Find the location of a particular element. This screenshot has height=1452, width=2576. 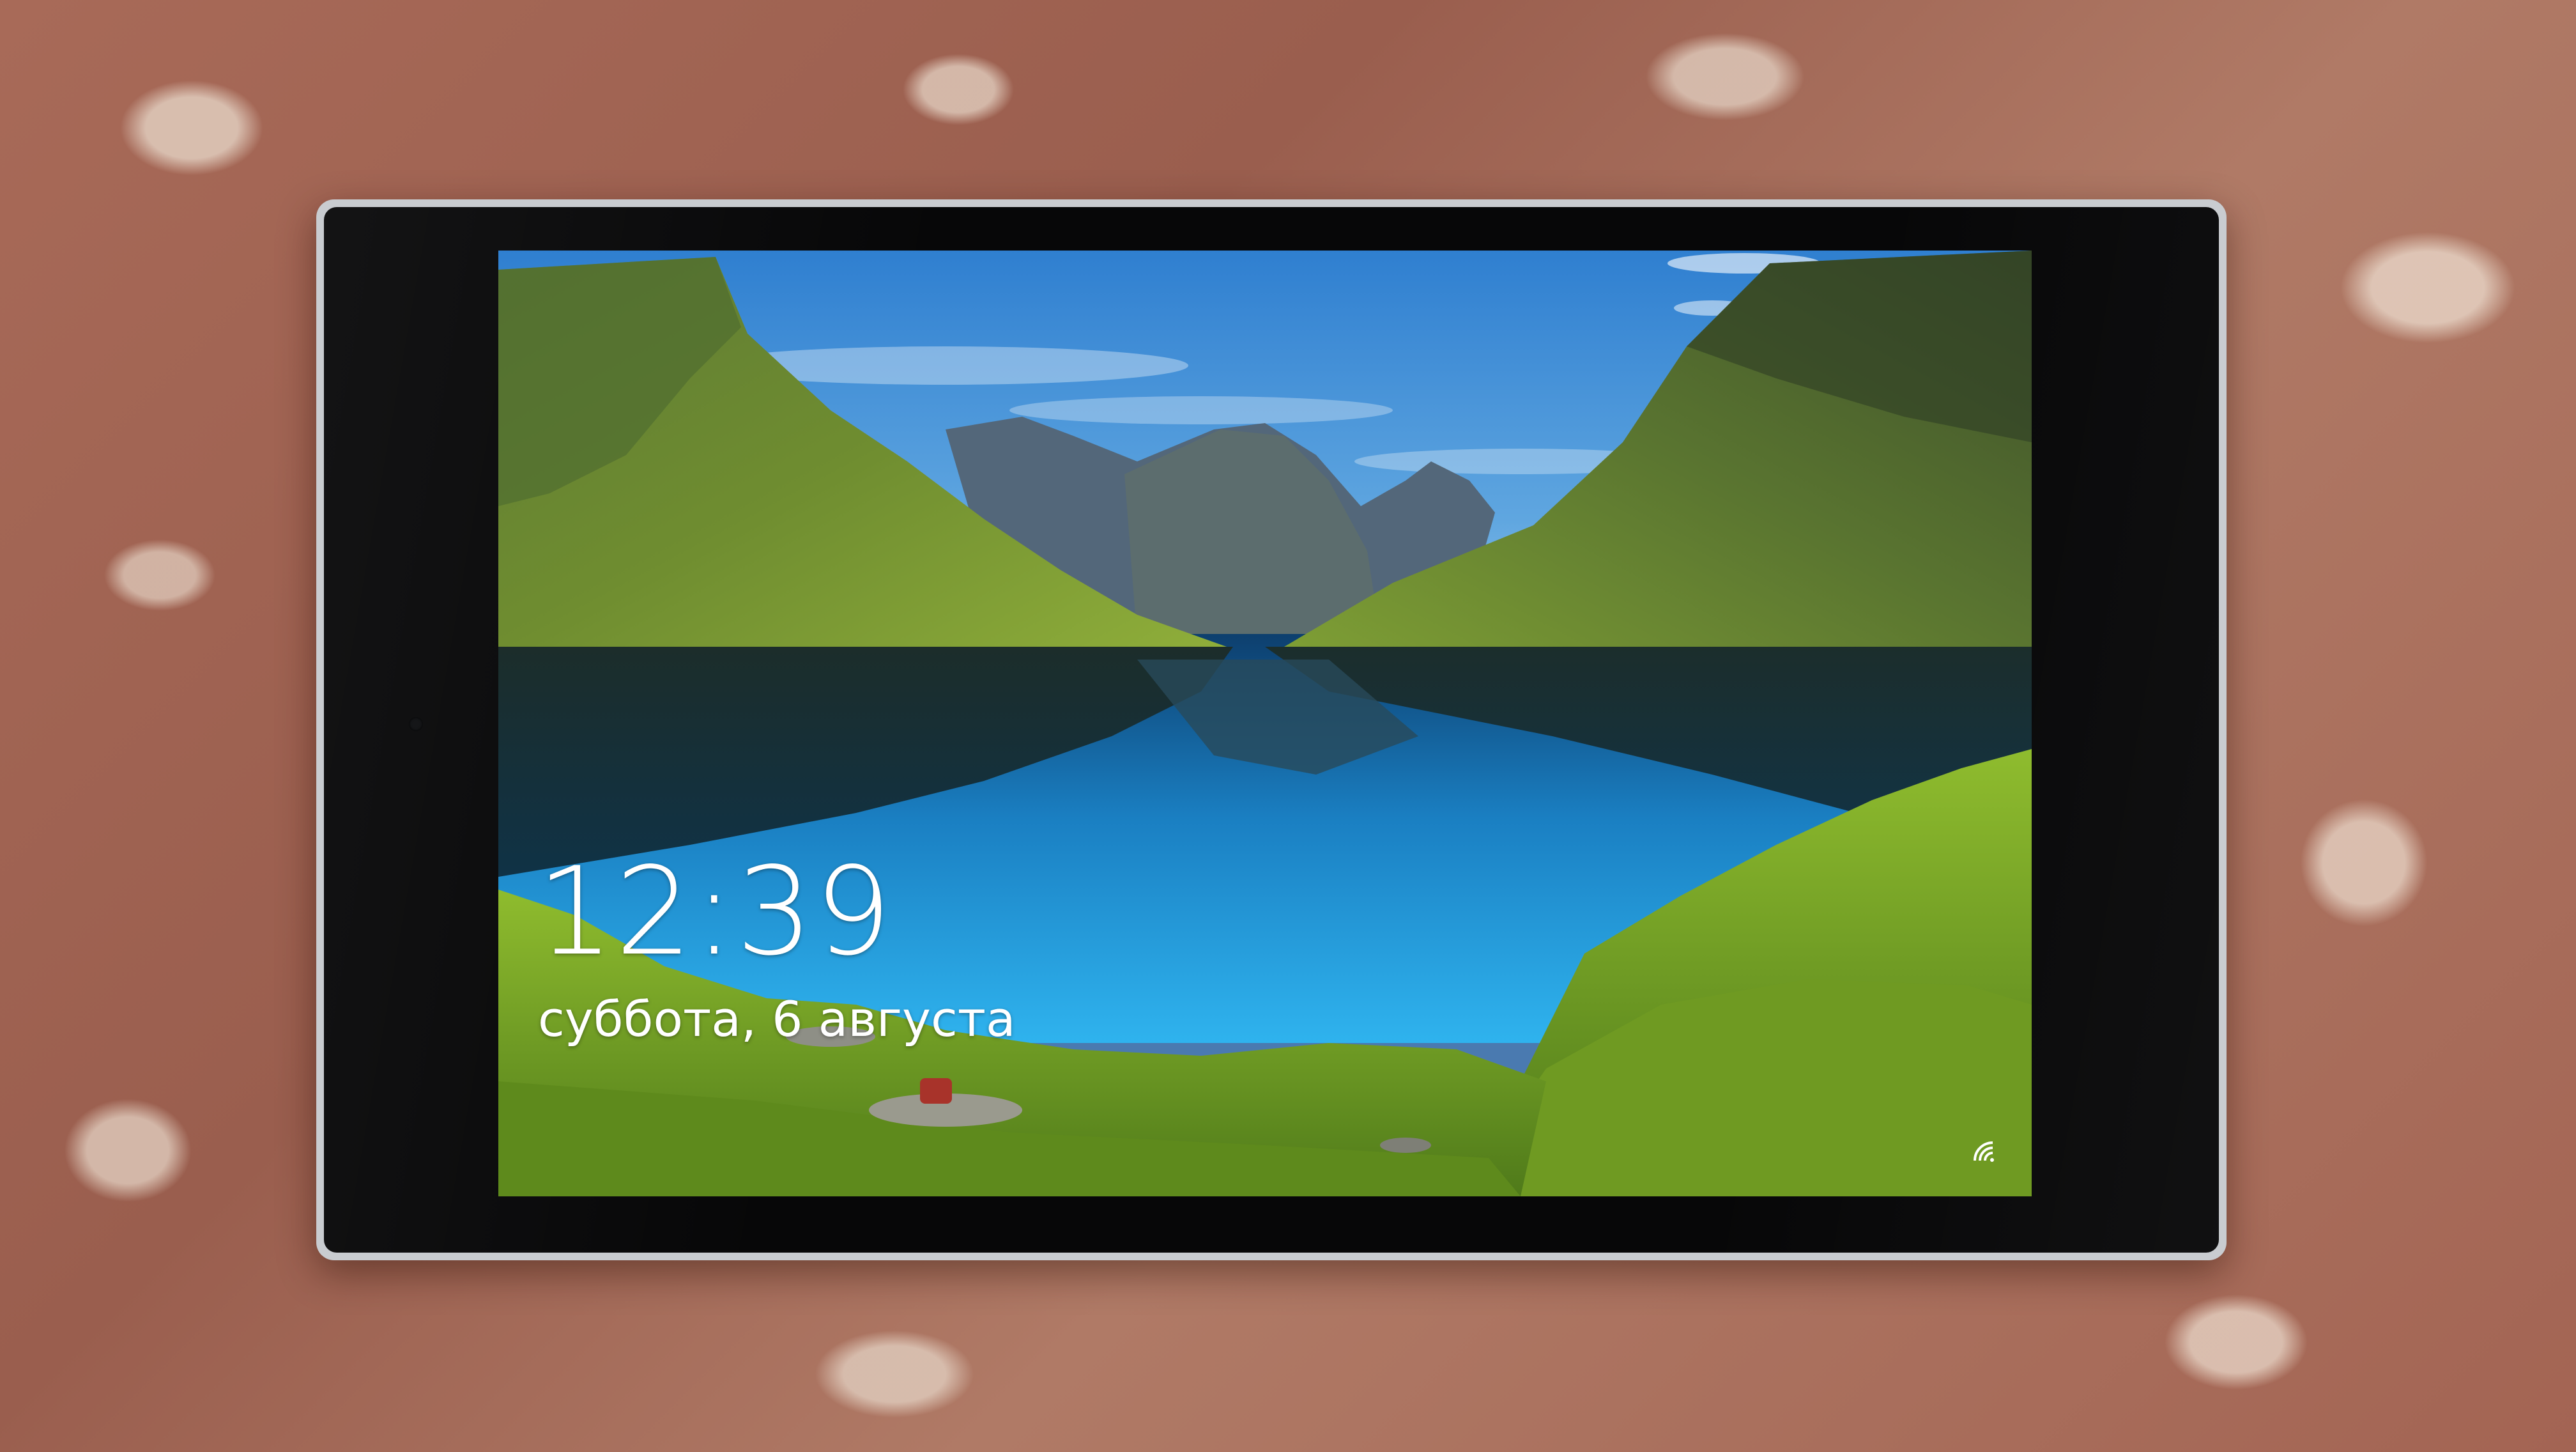

wifi-icon is located at coordinates (1984, 1151).